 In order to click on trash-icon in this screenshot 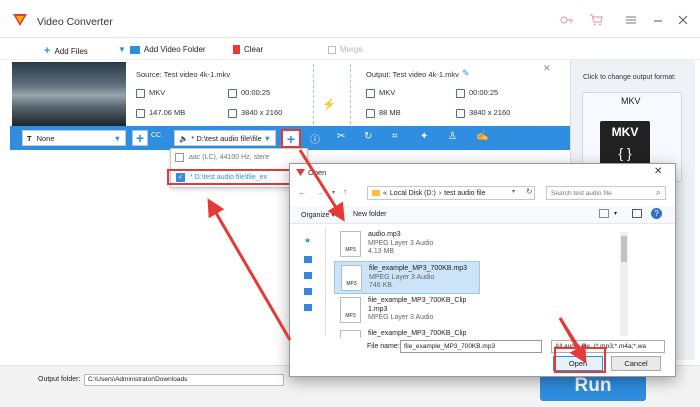, I will do `click(236, 49)`.